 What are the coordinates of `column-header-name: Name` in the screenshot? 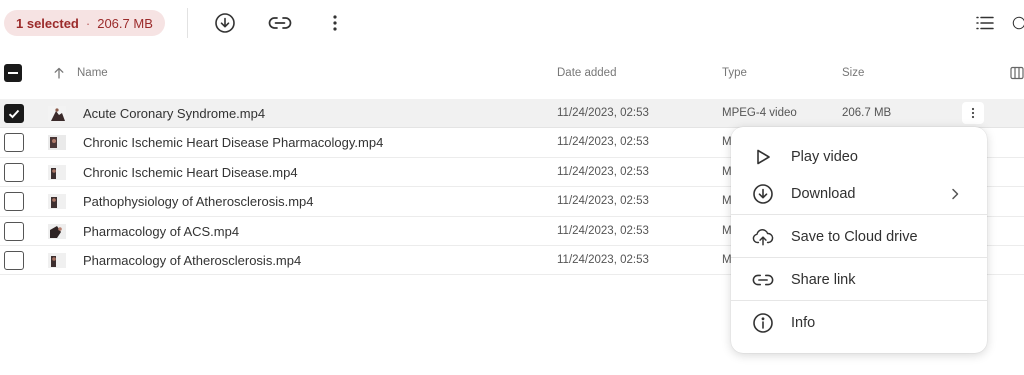 It's located at (92, 73).